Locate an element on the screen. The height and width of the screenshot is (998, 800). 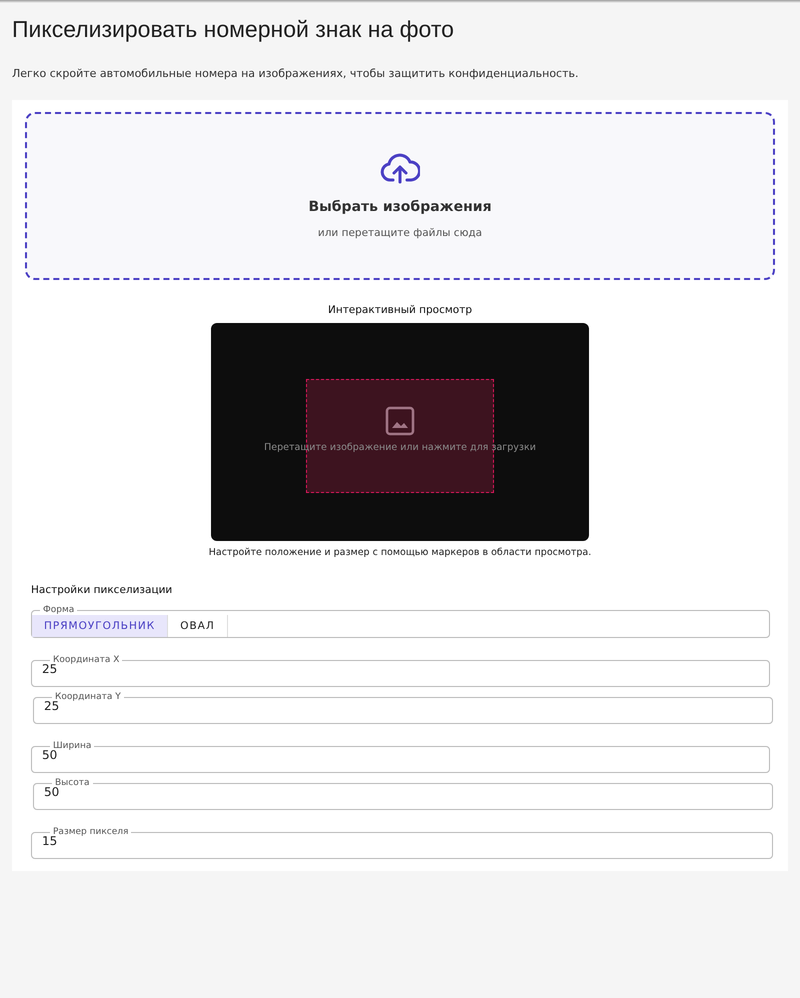
number-field: Ширина 50 is located at coordinates (400, 757).